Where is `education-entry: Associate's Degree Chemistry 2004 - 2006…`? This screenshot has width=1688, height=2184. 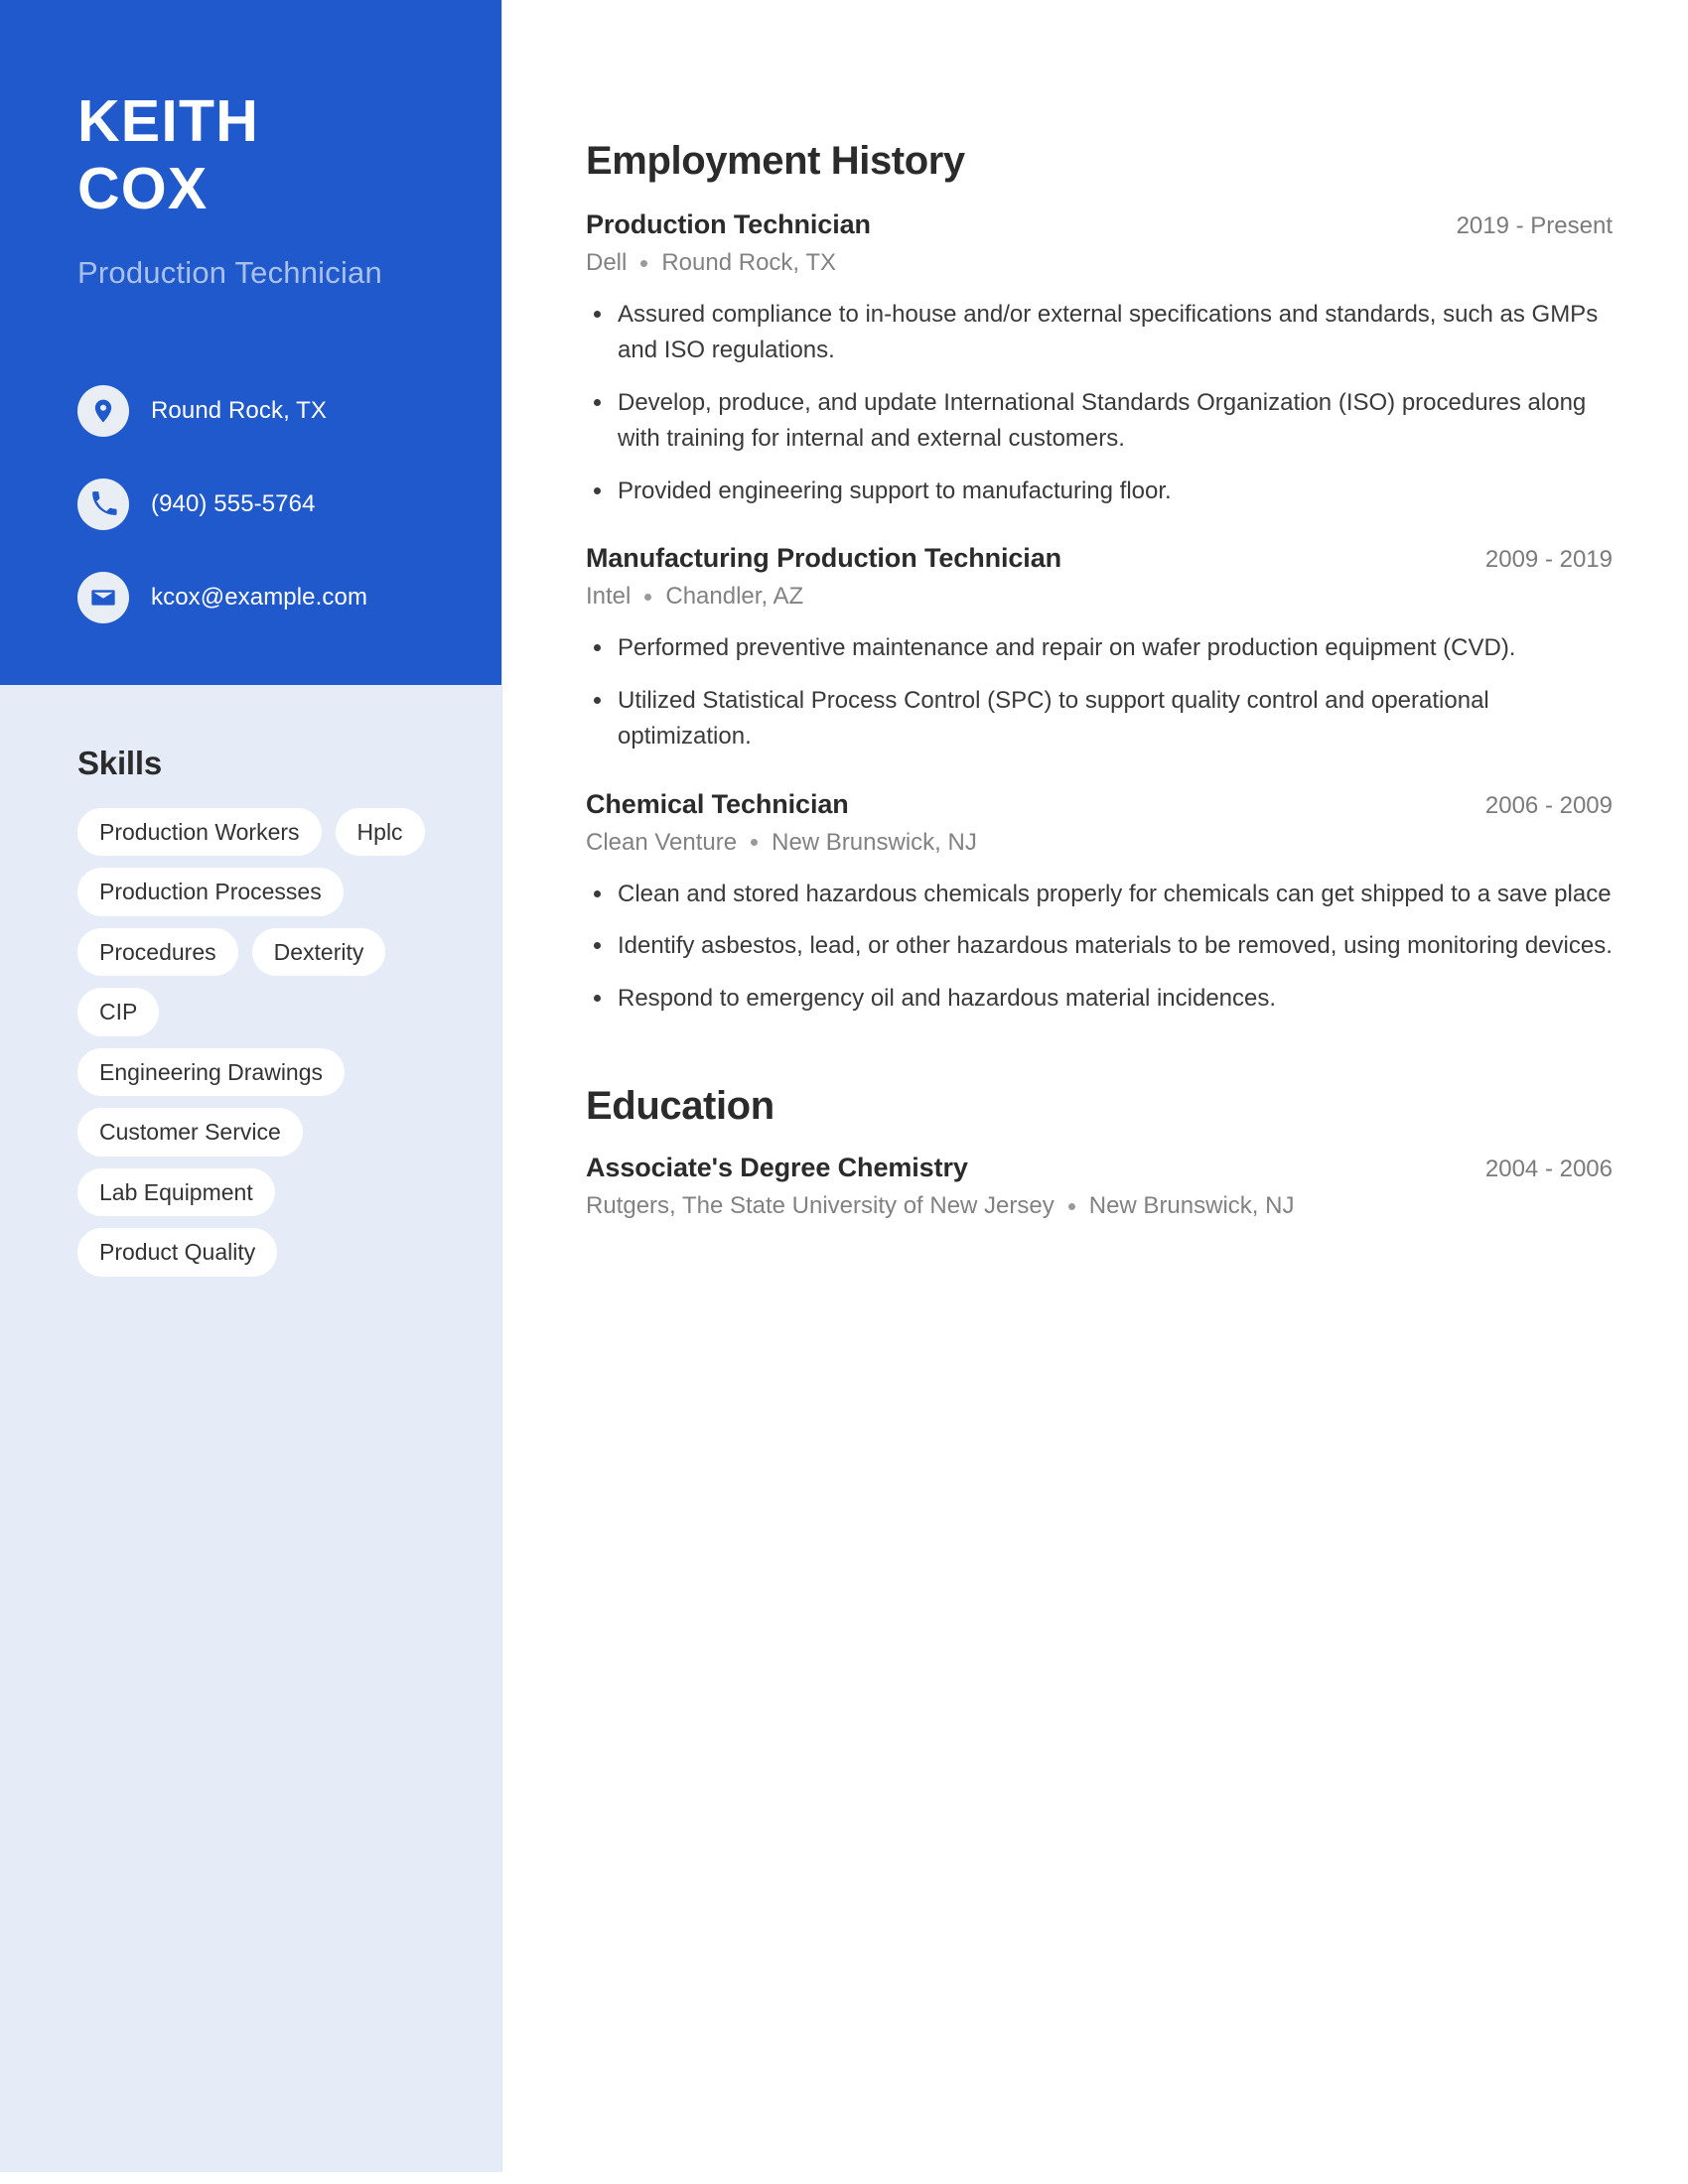
education-entry: Associate's Degree Chemistry 2004 - 2006… is located at coordinates (1099, 1186).